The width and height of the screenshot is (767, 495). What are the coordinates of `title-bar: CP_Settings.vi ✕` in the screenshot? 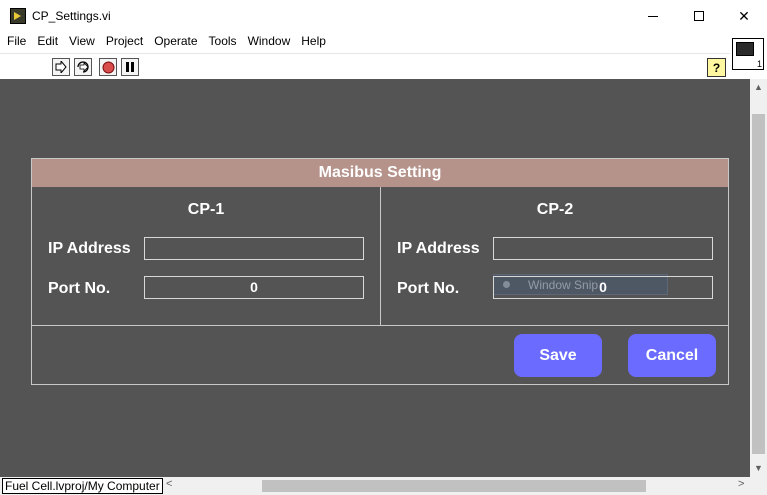 It's located at (383, 16).